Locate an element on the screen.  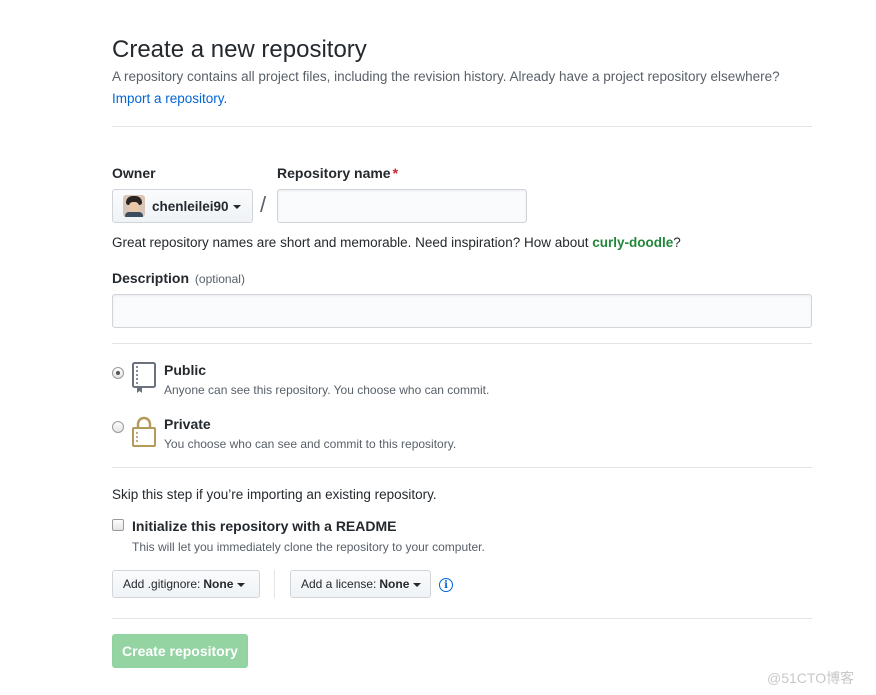
divider-visibility is located at coordinates (462, 467).